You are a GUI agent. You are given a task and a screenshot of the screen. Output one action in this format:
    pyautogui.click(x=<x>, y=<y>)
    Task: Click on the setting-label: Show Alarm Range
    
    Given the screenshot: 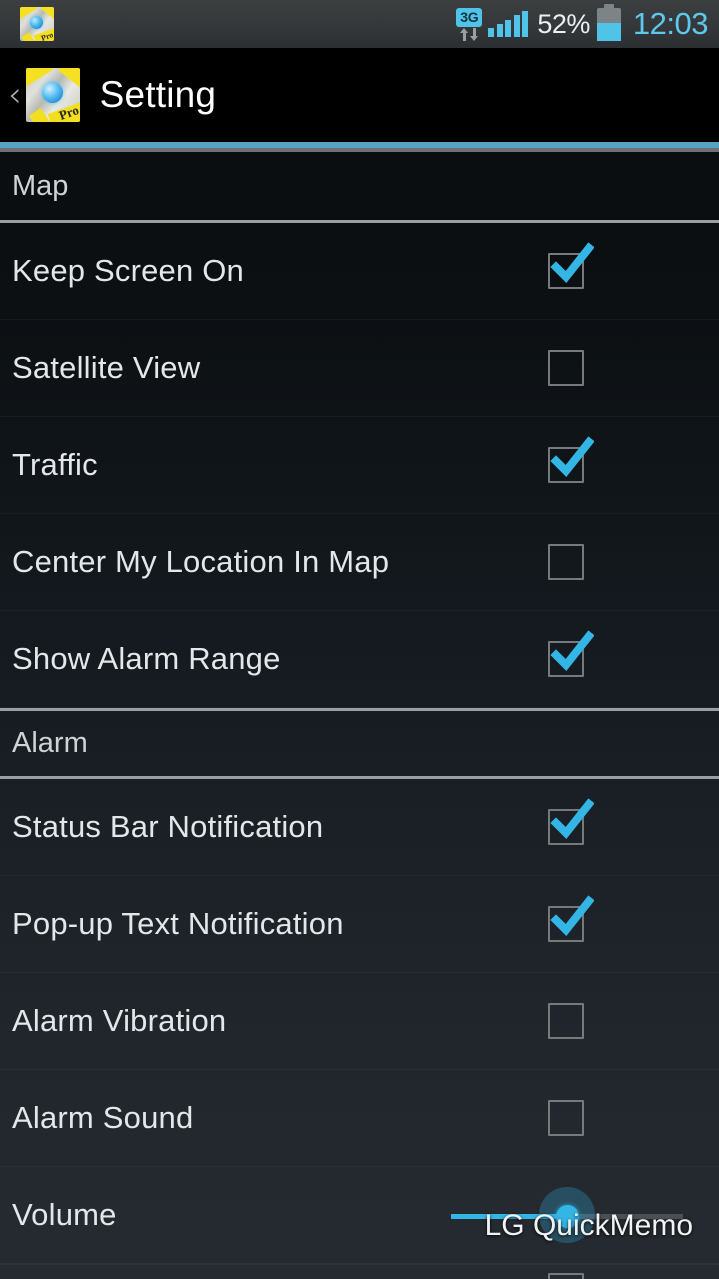 What is the action you would take?
    pyautogui.click(x=146, y=658)
    